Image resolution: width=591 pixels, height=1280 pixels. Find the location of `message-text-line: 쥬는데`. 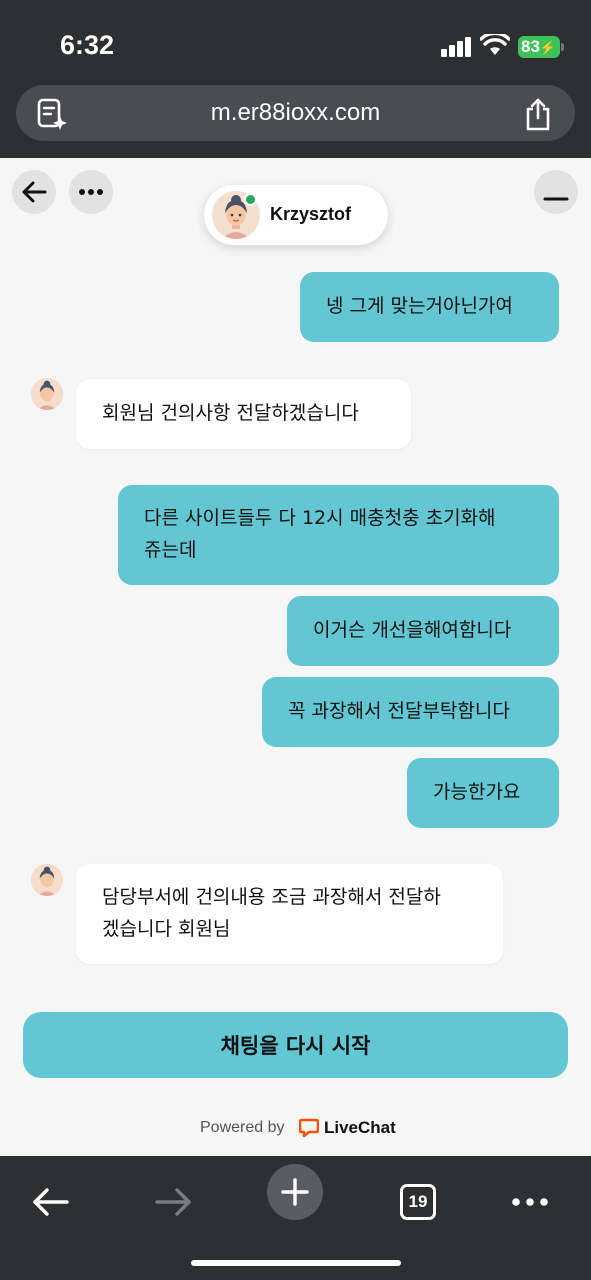

message-text-line: 쥬는데 is located at coordinates (170, 550).